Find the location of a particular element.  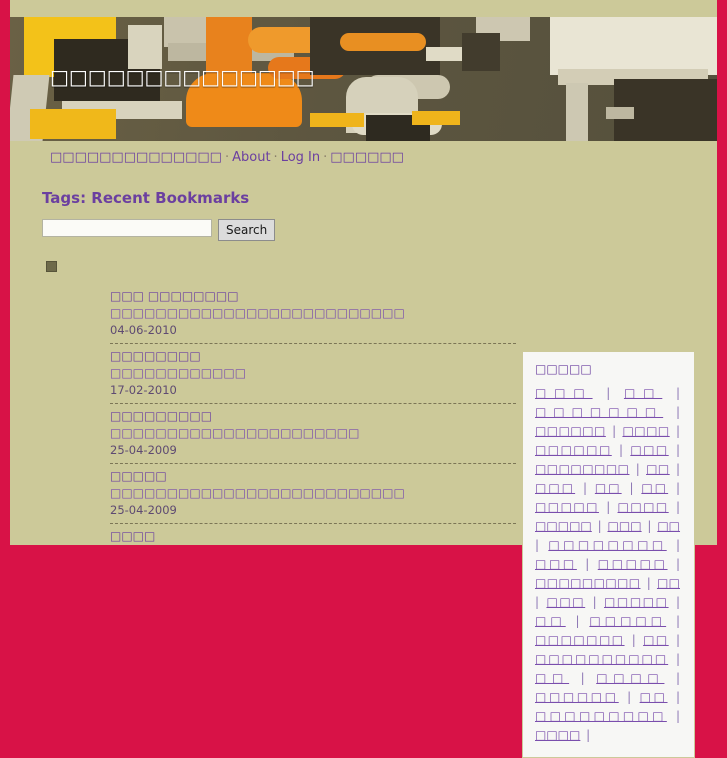

site-title: □□□□□□□□□□□□□□ is located at coordinates (182, 77).